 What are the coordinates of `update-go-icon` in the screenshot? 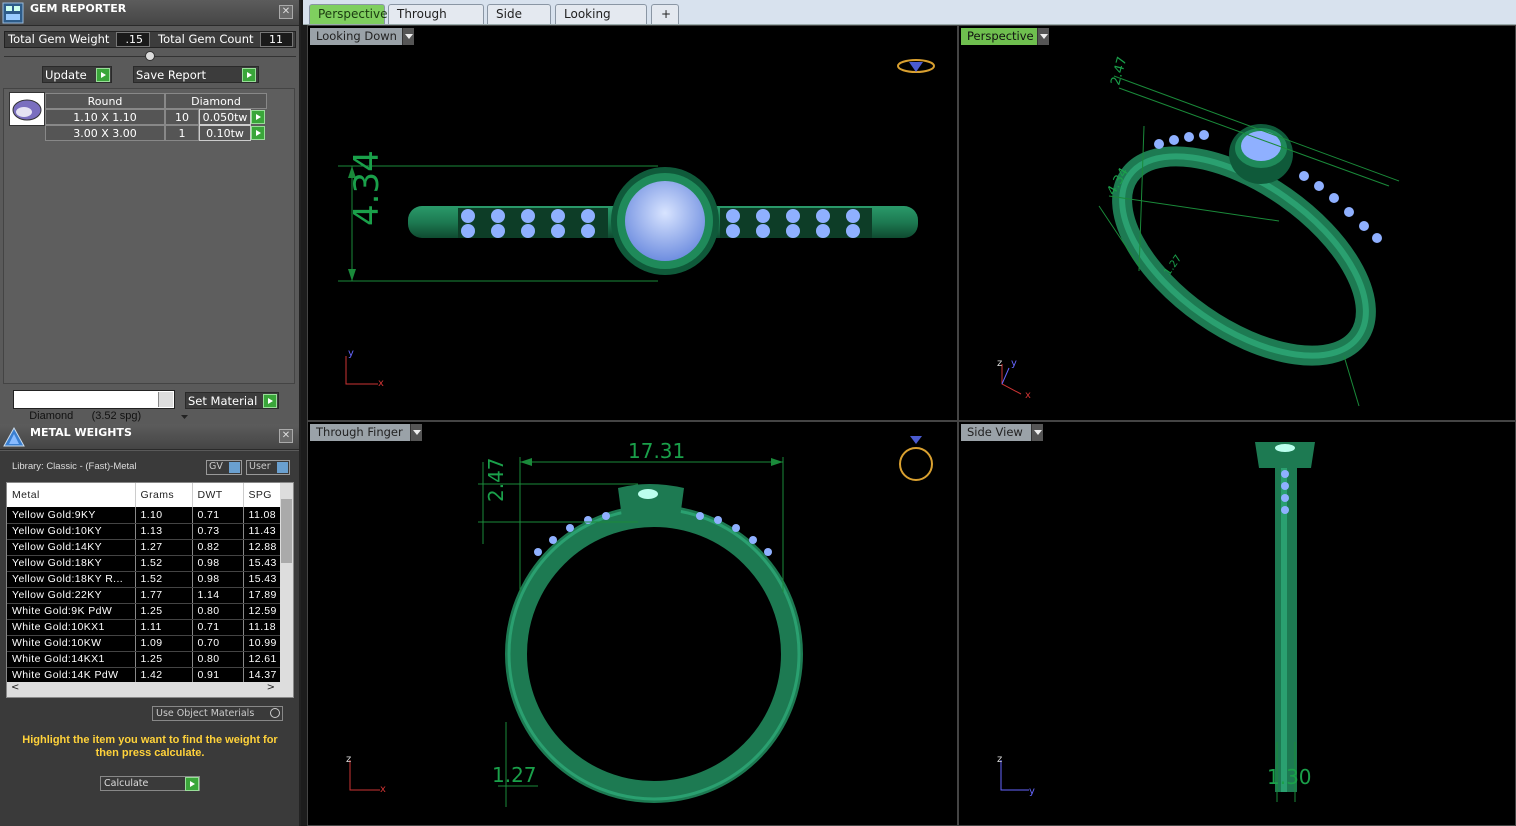 It's located at (103, 75).